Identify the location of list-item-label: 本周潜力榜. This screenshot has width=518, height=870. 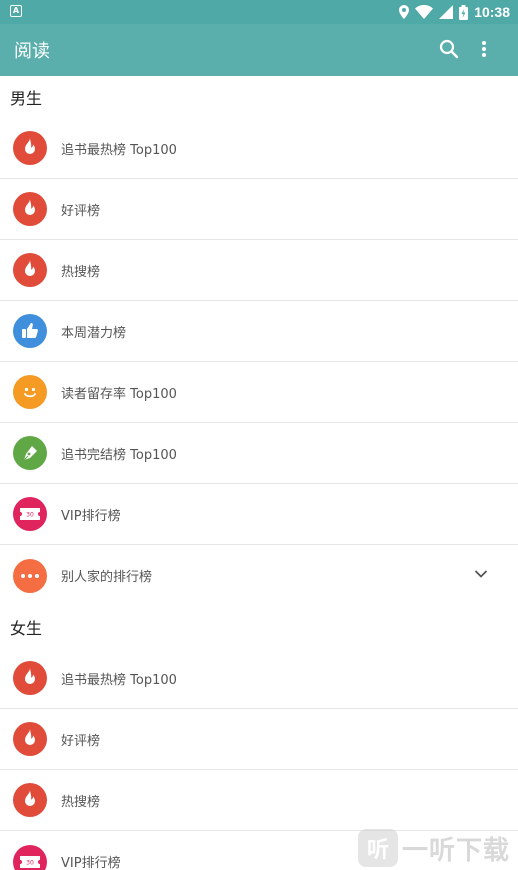
(94, 333).